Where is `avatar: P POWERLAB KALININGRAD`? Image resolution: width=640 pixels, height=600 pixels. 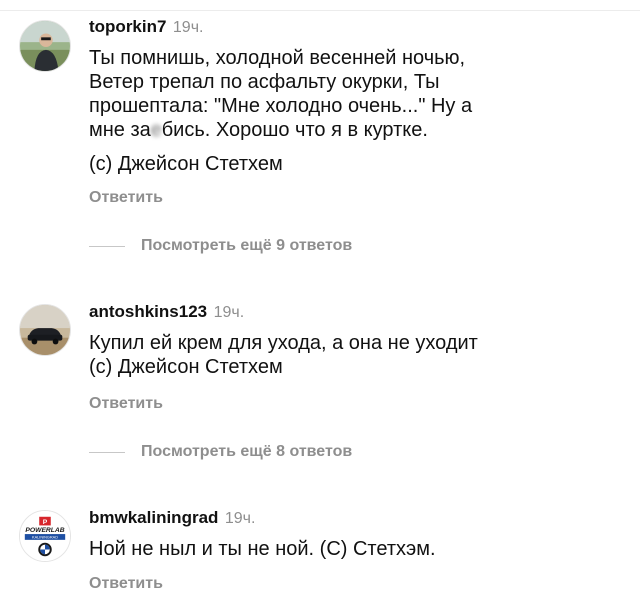
avatar: P POWERLAB KALININGRAD is located at coordinates (45, 536).